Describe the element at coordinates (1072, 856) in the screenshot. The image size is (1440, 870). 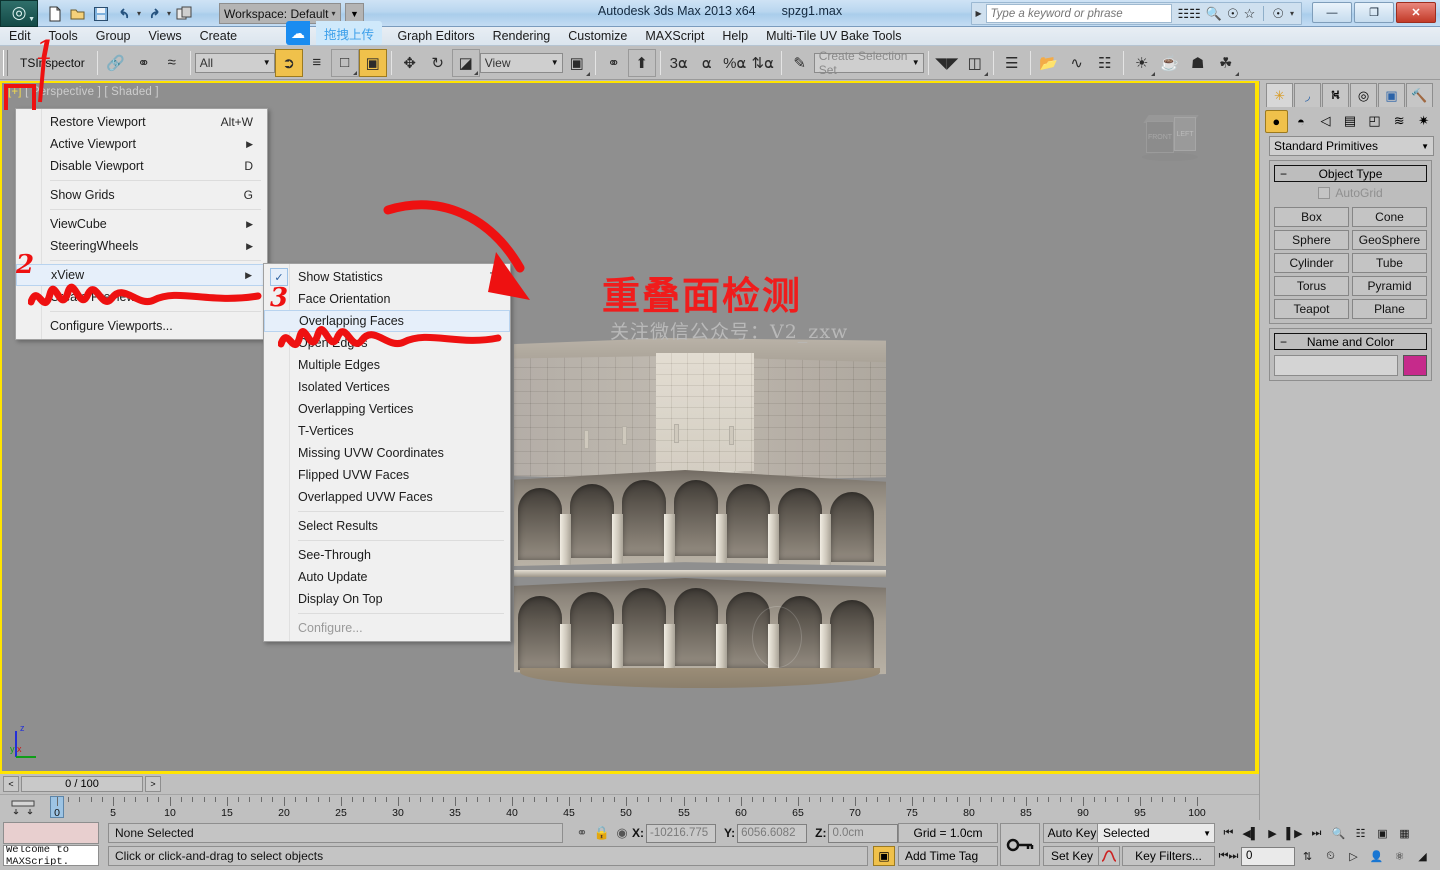
I see `set-key-button: Set Key` at that location.